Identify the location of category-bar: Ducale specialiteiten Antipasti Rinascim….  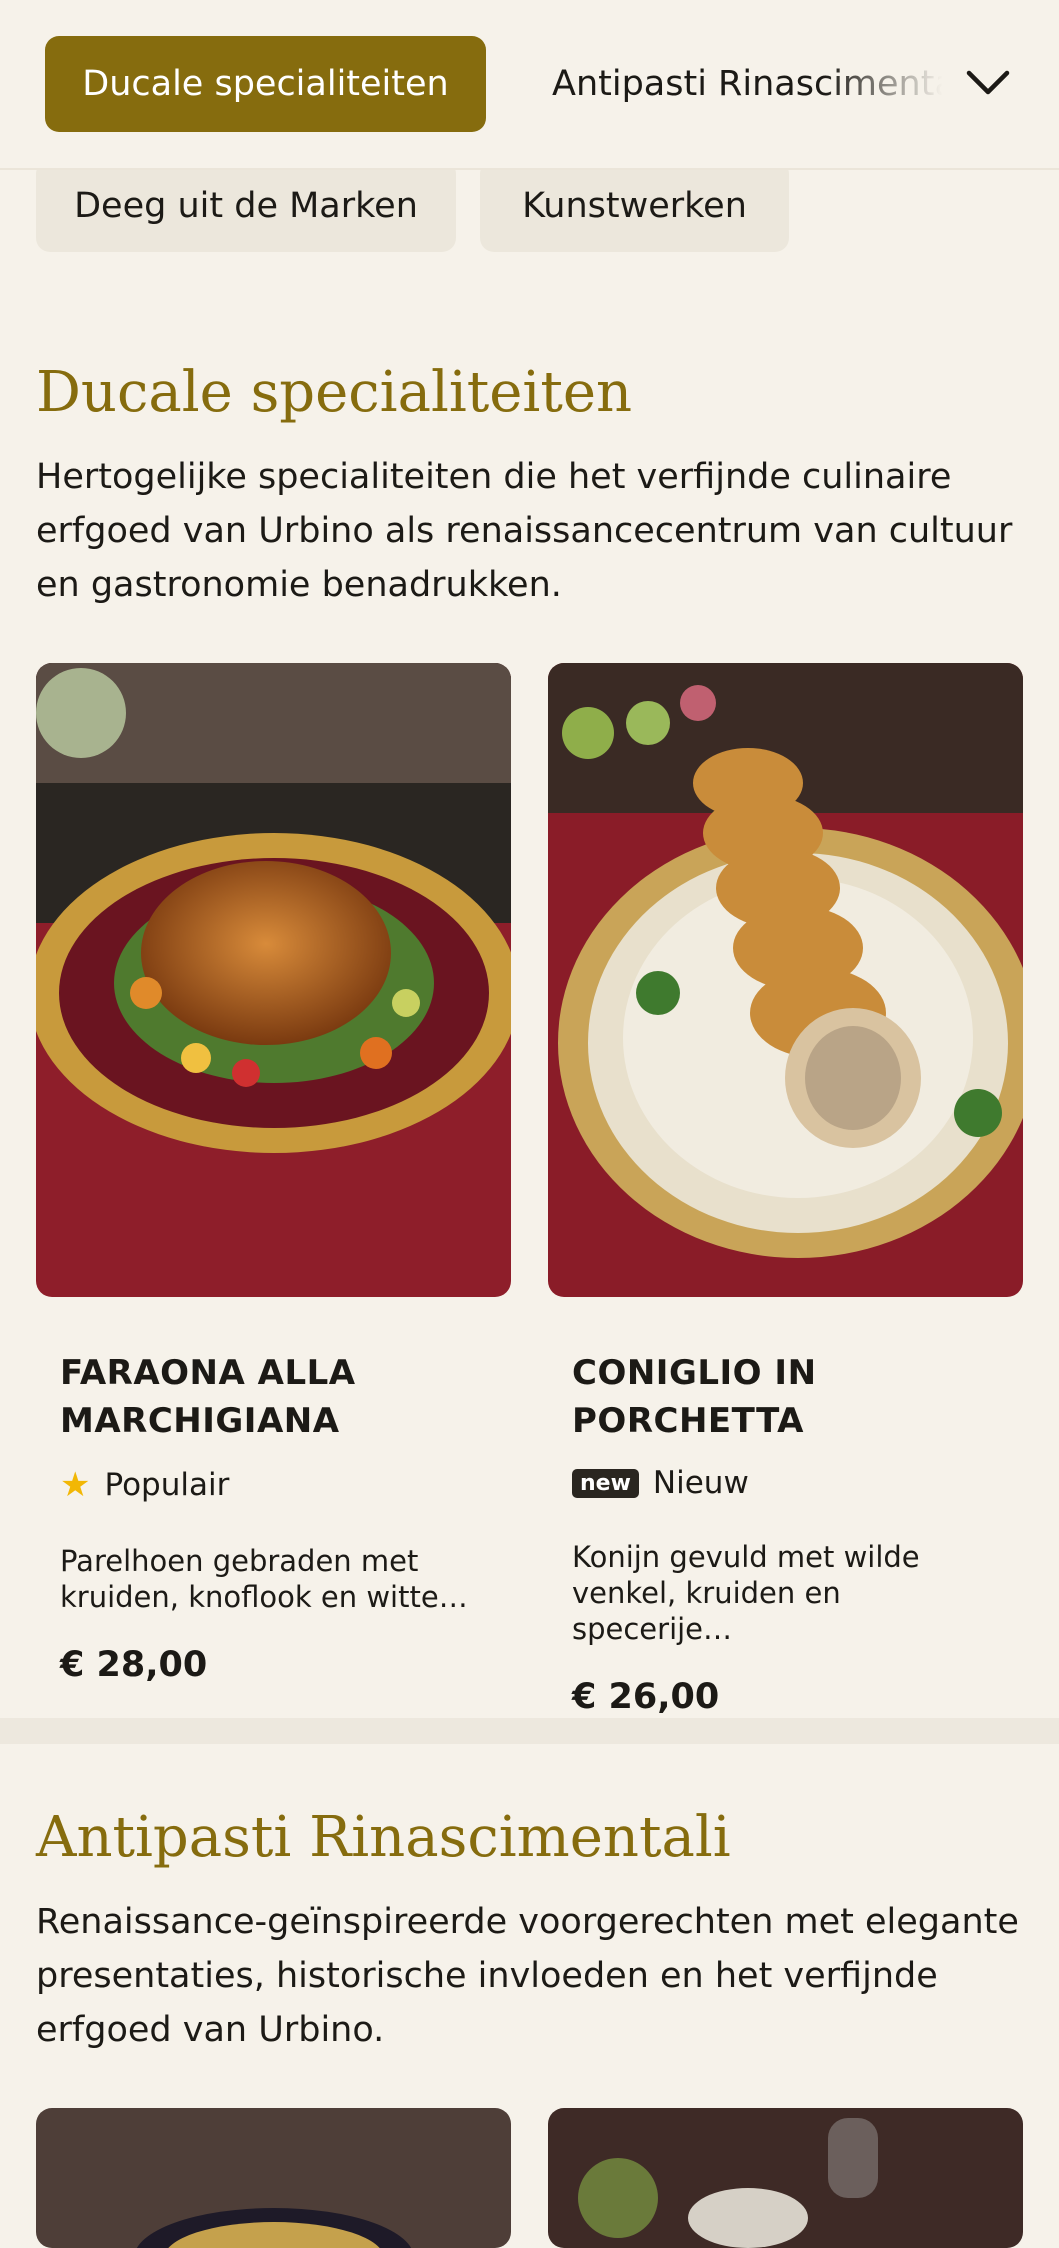
(529, 85).